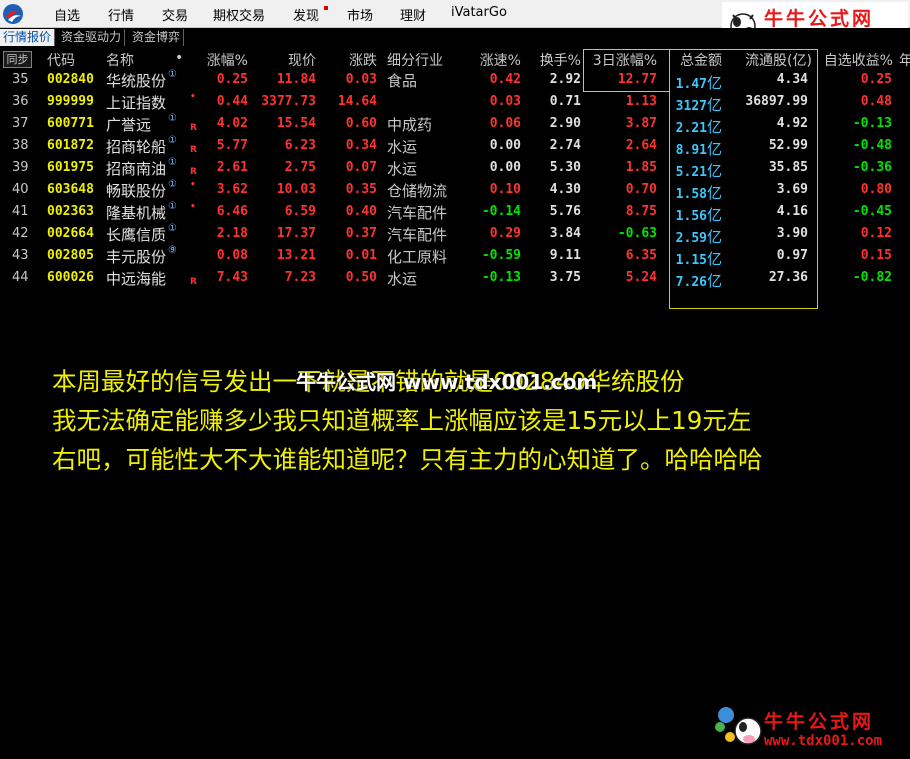 This screenshot has width=910, height=759. Describe the element at coordinates (641, 101) in the screenshot. I see `three-day-pct: 1.13` at that location.